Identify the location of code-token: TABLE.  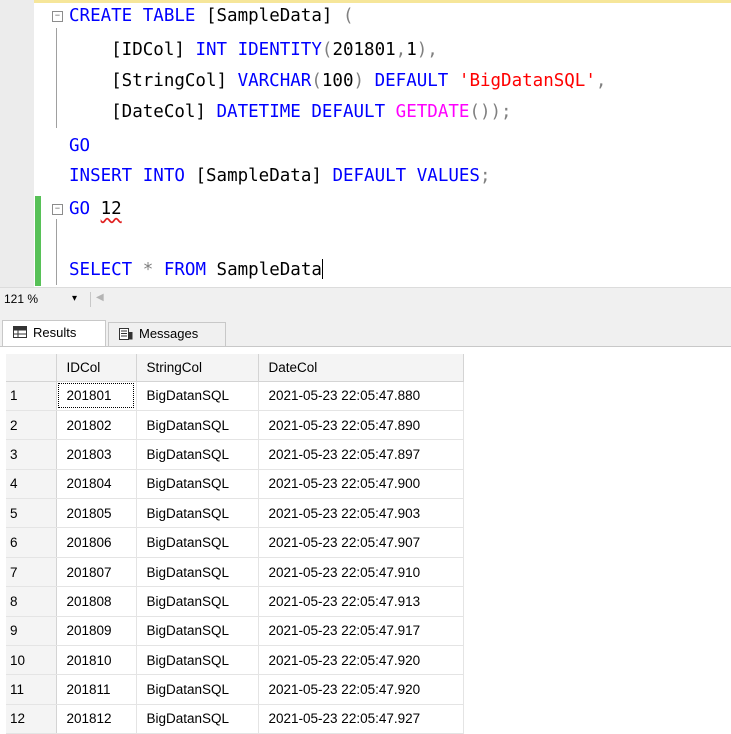
(169, 16).